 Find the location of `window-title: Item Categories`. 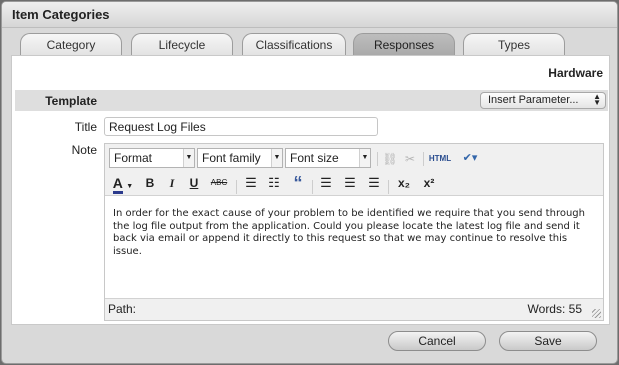

window-title: Item Categories is located at coordinates (309, 15).